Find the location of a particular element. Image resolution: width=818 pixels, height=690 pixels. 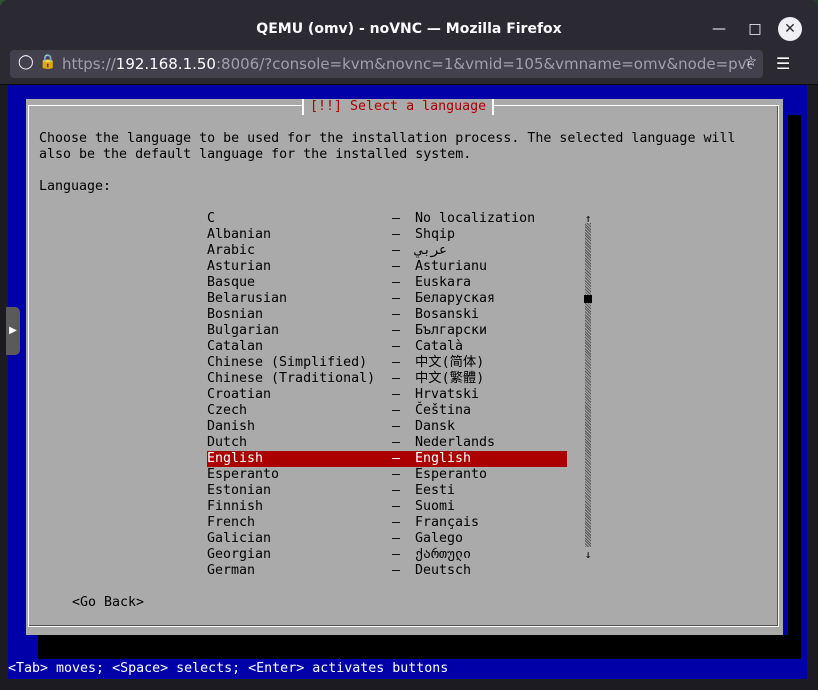

scroll-thumb is located at coordinates (588, 299).